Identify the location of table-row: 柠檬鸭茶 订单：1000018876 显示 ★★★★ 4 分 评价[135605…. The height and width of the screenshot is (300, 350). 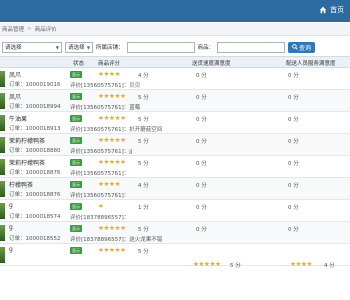
(175, 189).